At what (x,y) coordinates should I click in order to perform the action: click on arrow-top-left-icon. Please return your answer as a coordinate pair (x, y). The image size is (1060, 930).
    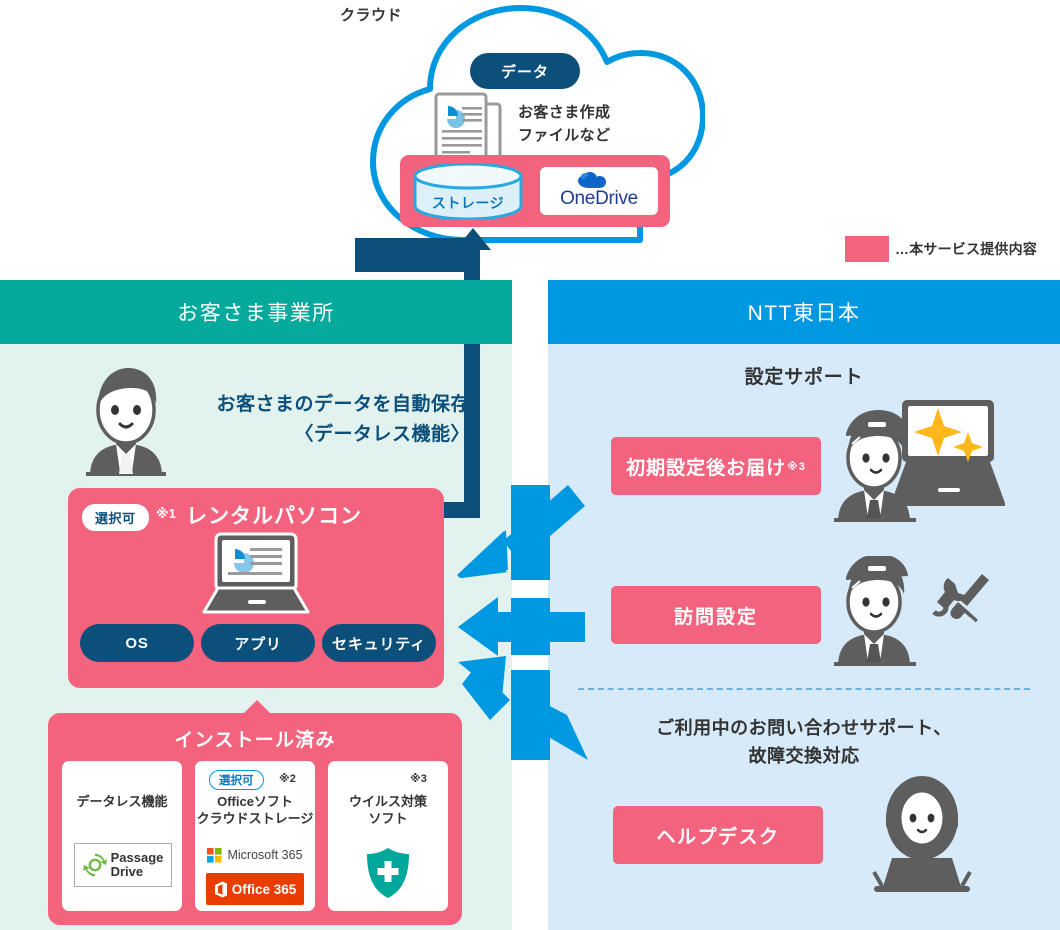
    Looking at the image, I should click on (521, 532).